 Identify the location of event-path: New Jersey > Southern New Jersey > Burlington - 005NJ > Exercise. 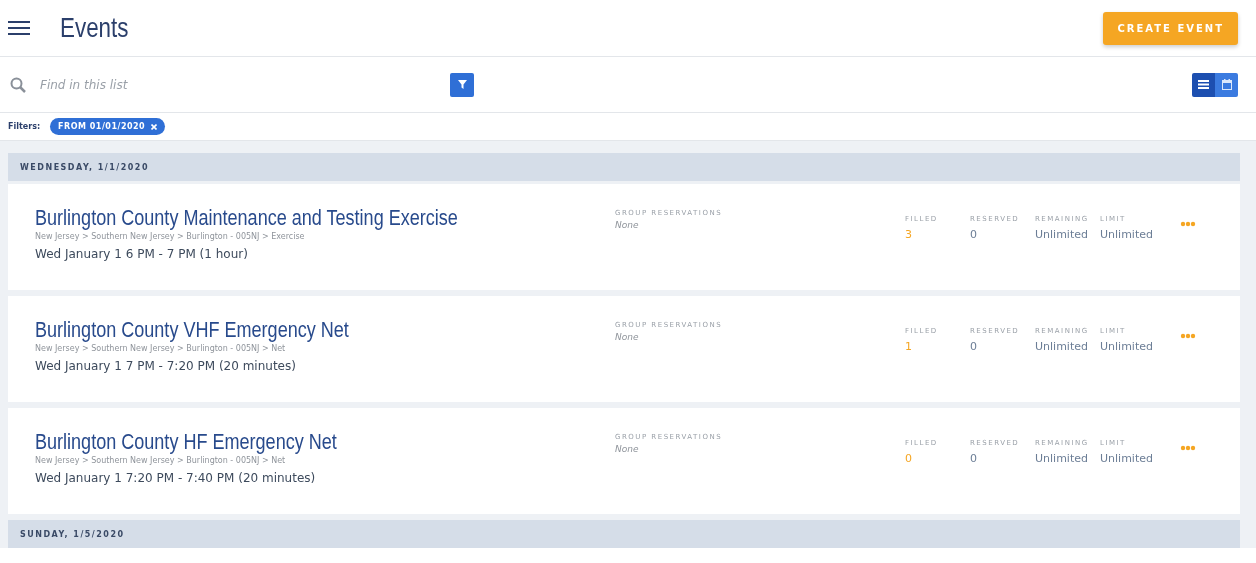
(170, 236).